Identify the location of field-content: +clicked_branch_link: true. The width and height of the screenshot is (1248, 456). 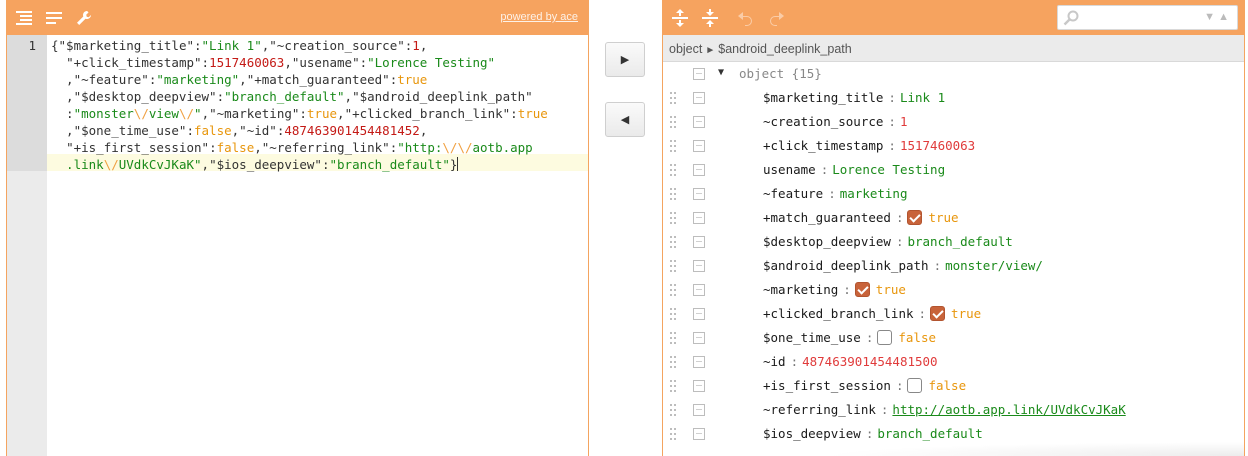
(872, 313).